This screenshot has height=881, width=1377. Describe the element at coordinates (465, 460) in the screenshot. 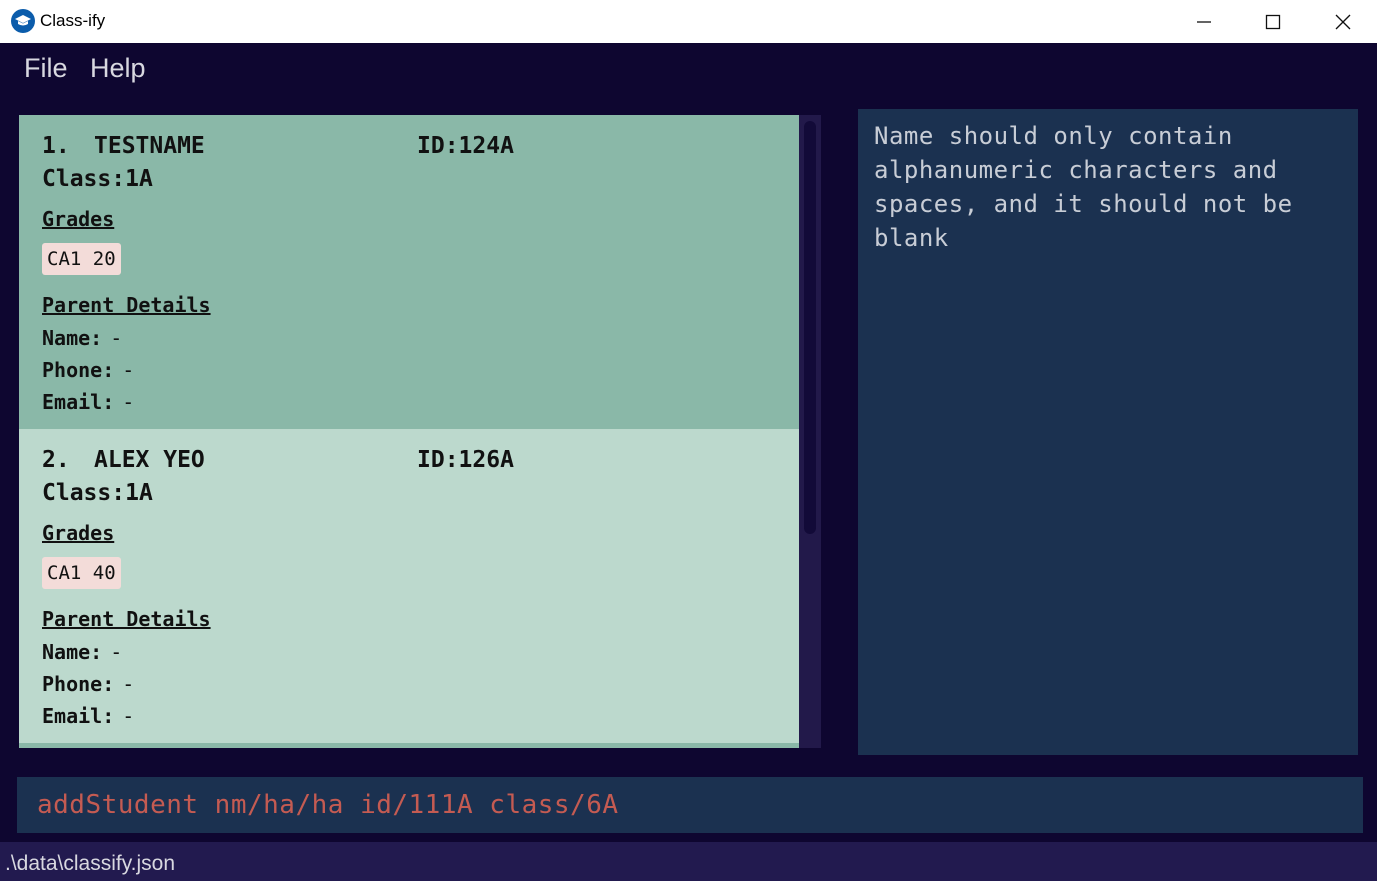

I see `student-id: ID:126A` at that location.